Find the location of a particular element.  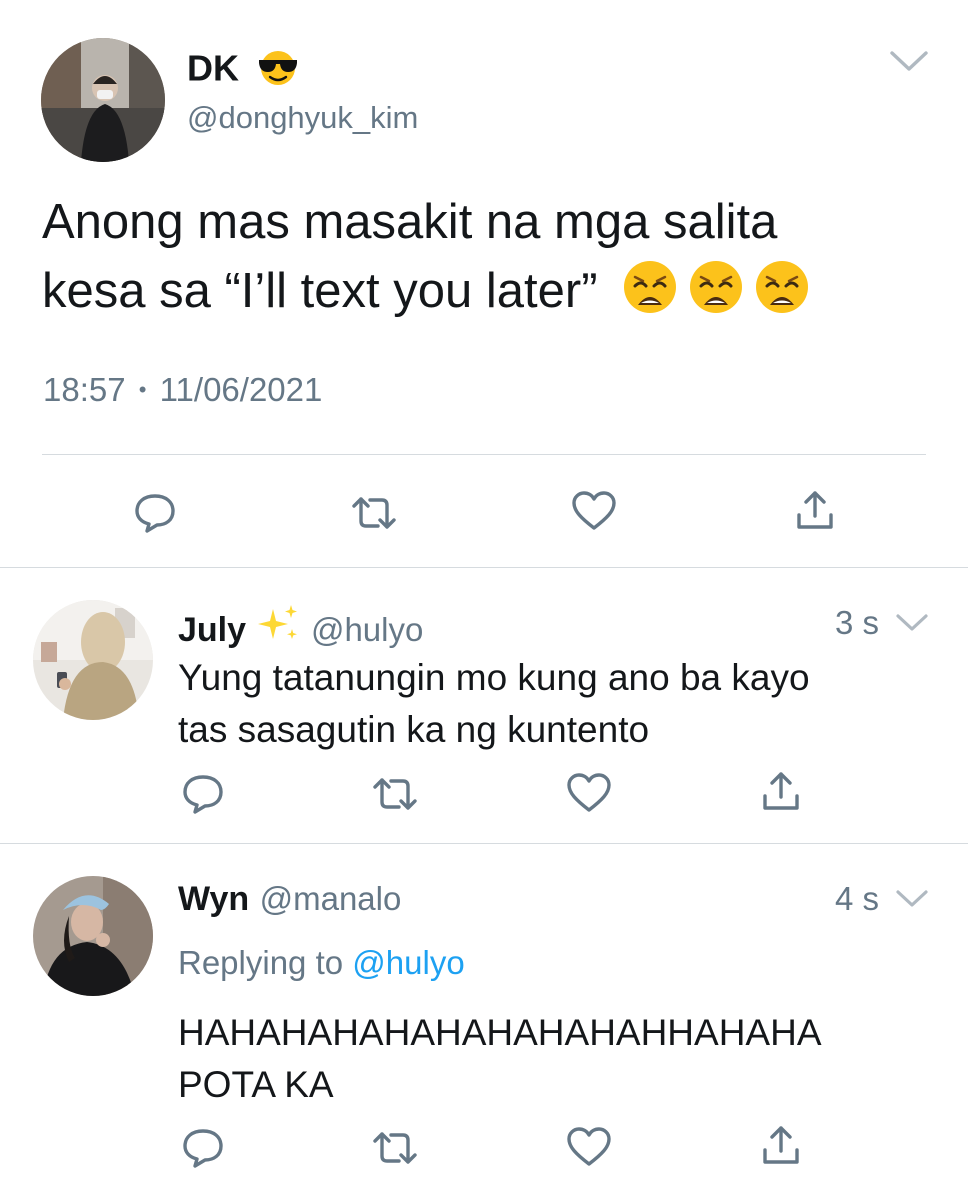

reply-header: July @hulyo is located at coordinates (300, 626).